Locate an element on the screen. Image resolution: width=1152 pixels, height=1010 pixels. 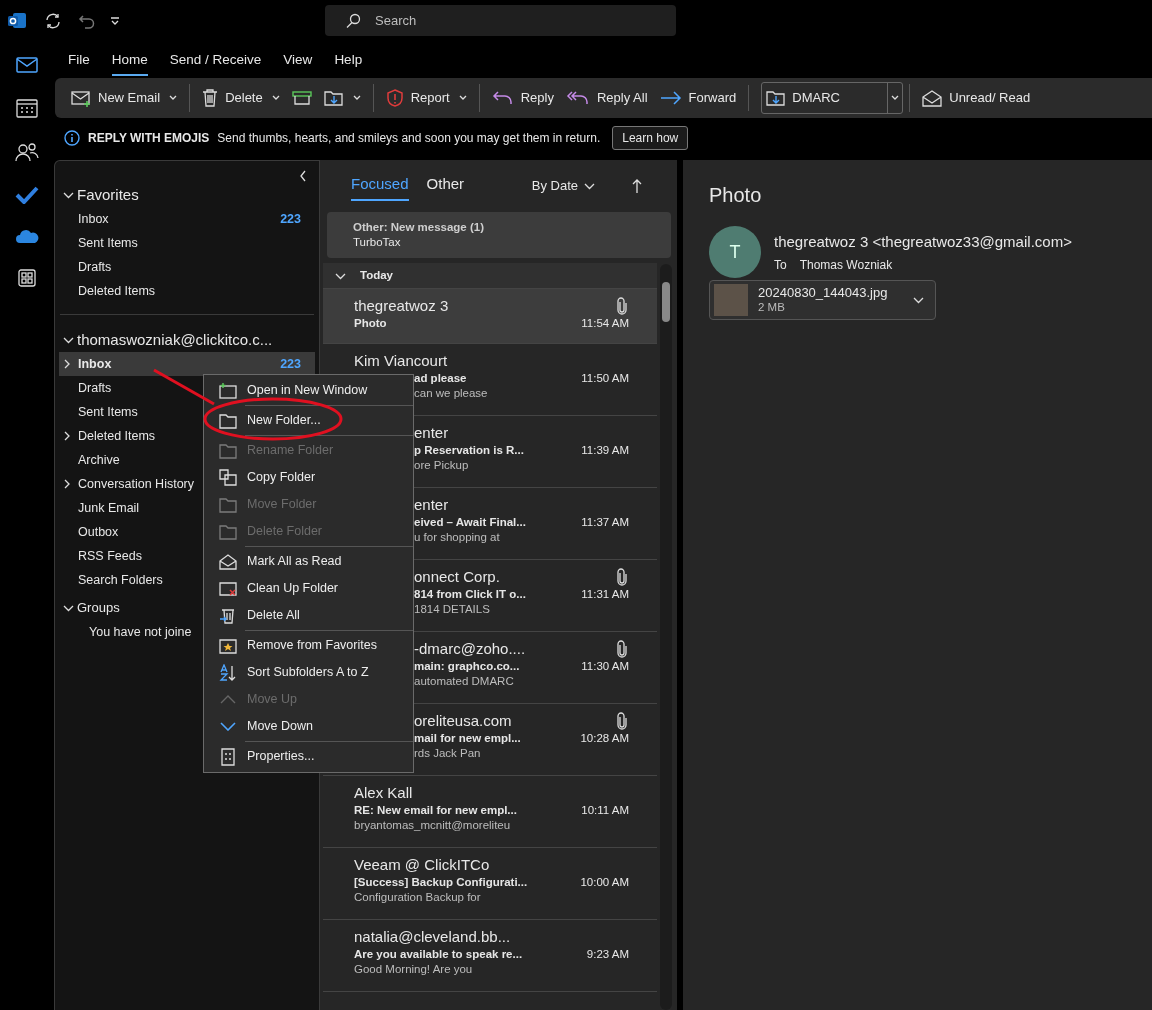
attachment-card: 20240830_144043.jpg 2 MB is located at coordinates (822, 300).